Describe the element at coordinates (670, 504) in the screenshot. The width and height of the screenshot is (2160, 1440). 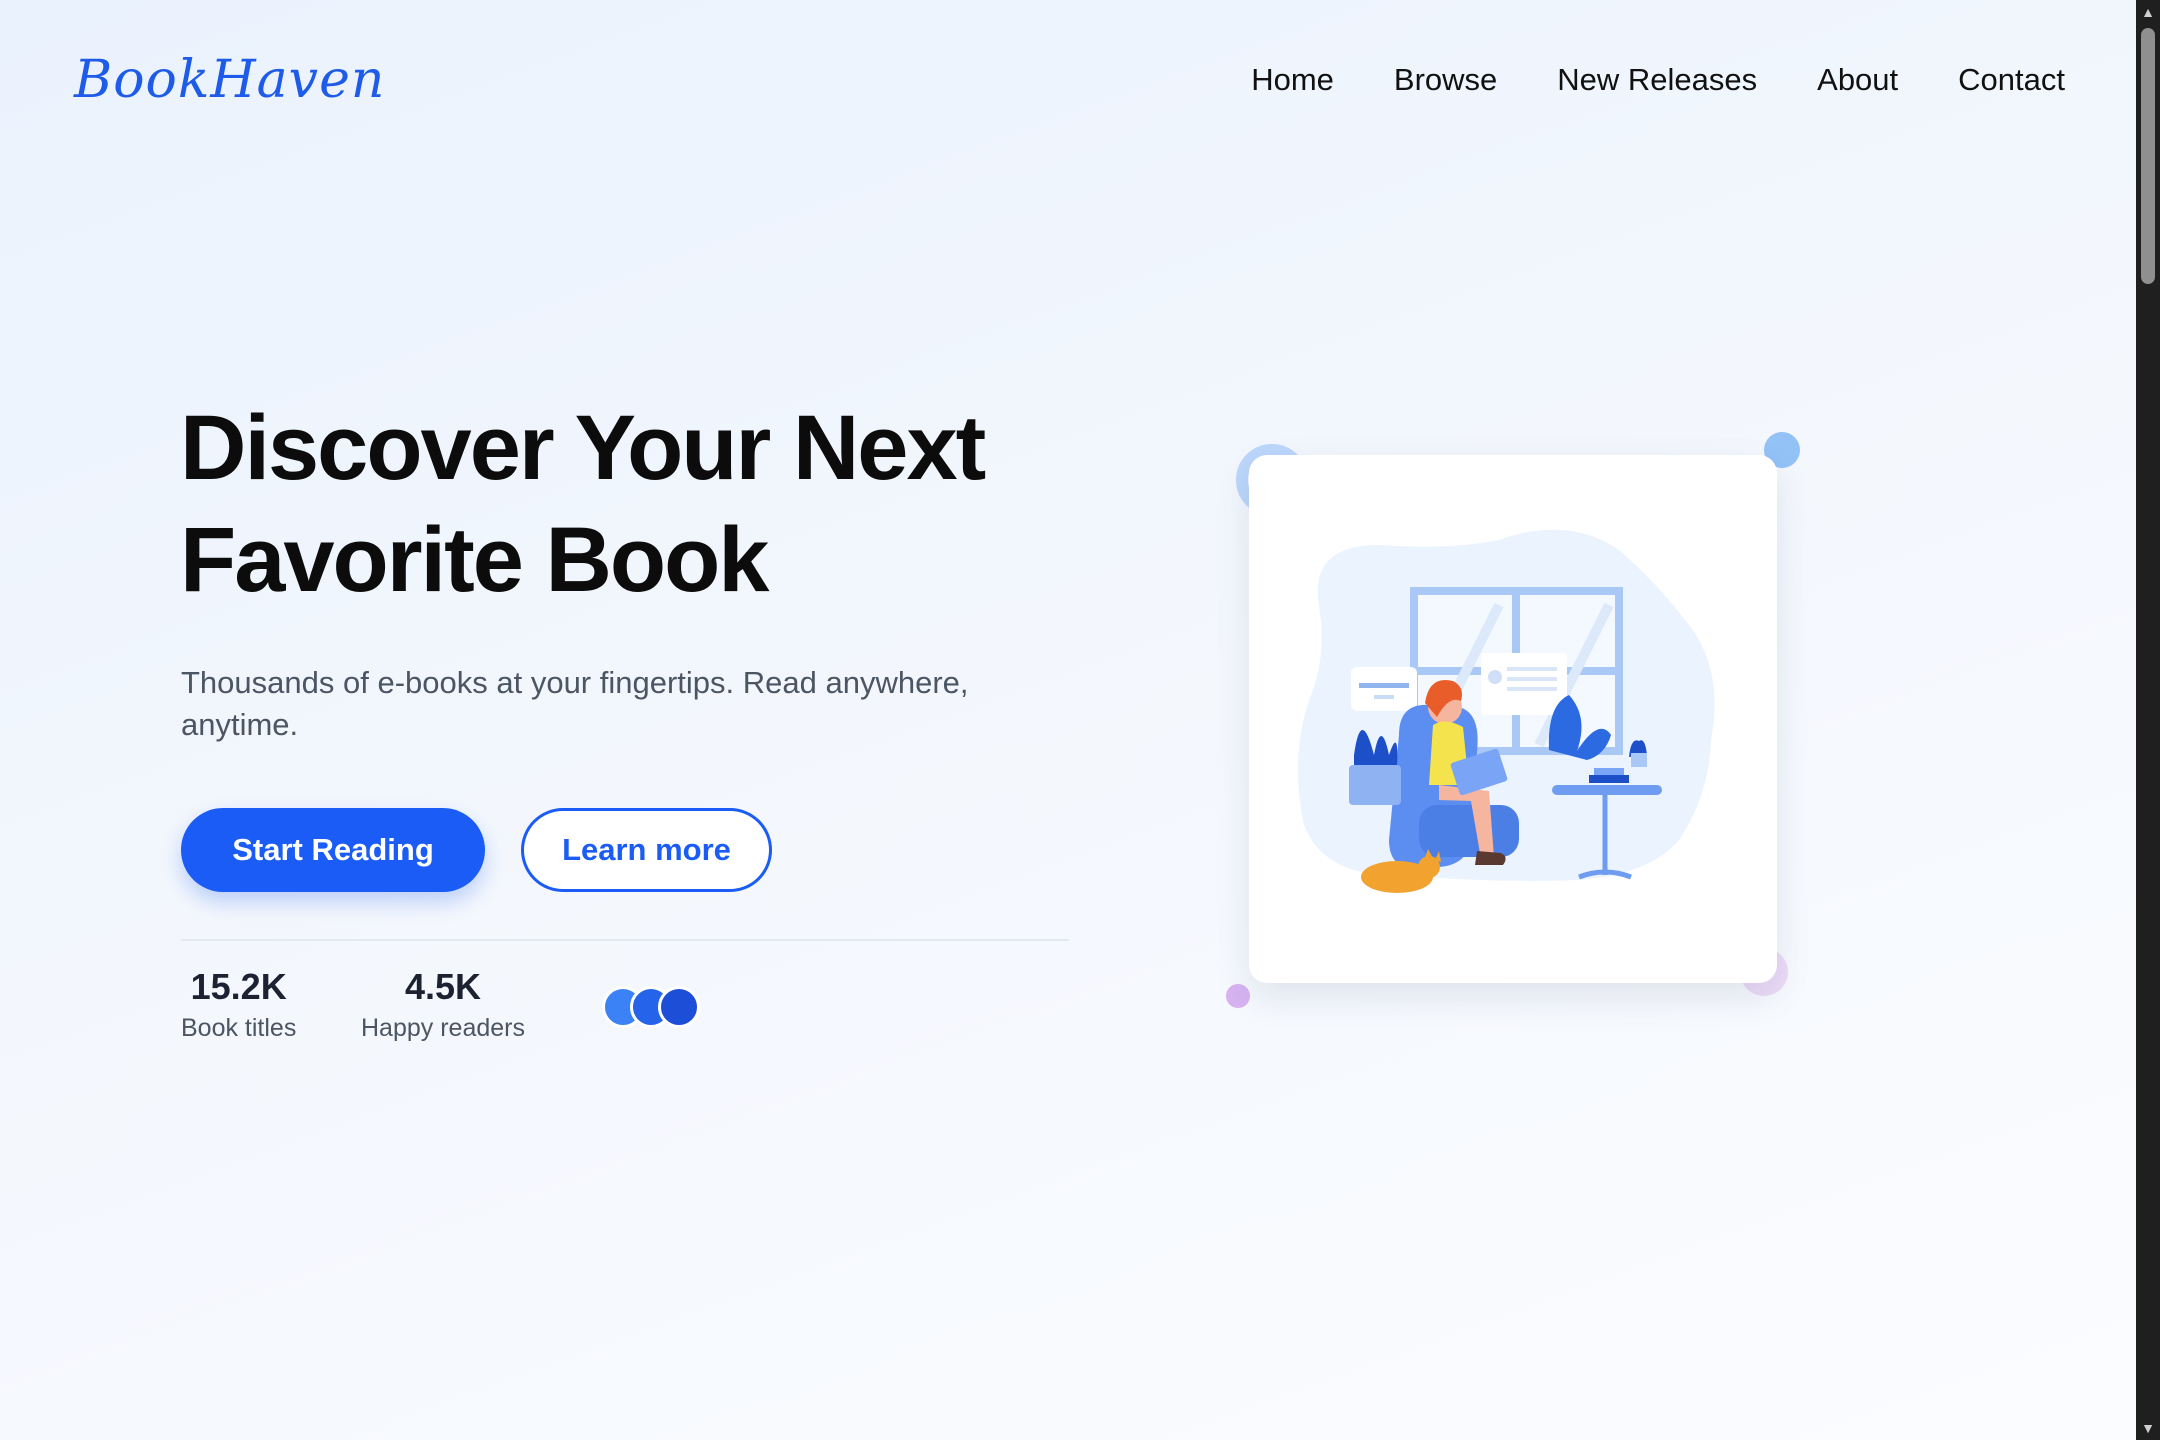
I see `hero-title: Discover Your Next Favorite Book` at that location.